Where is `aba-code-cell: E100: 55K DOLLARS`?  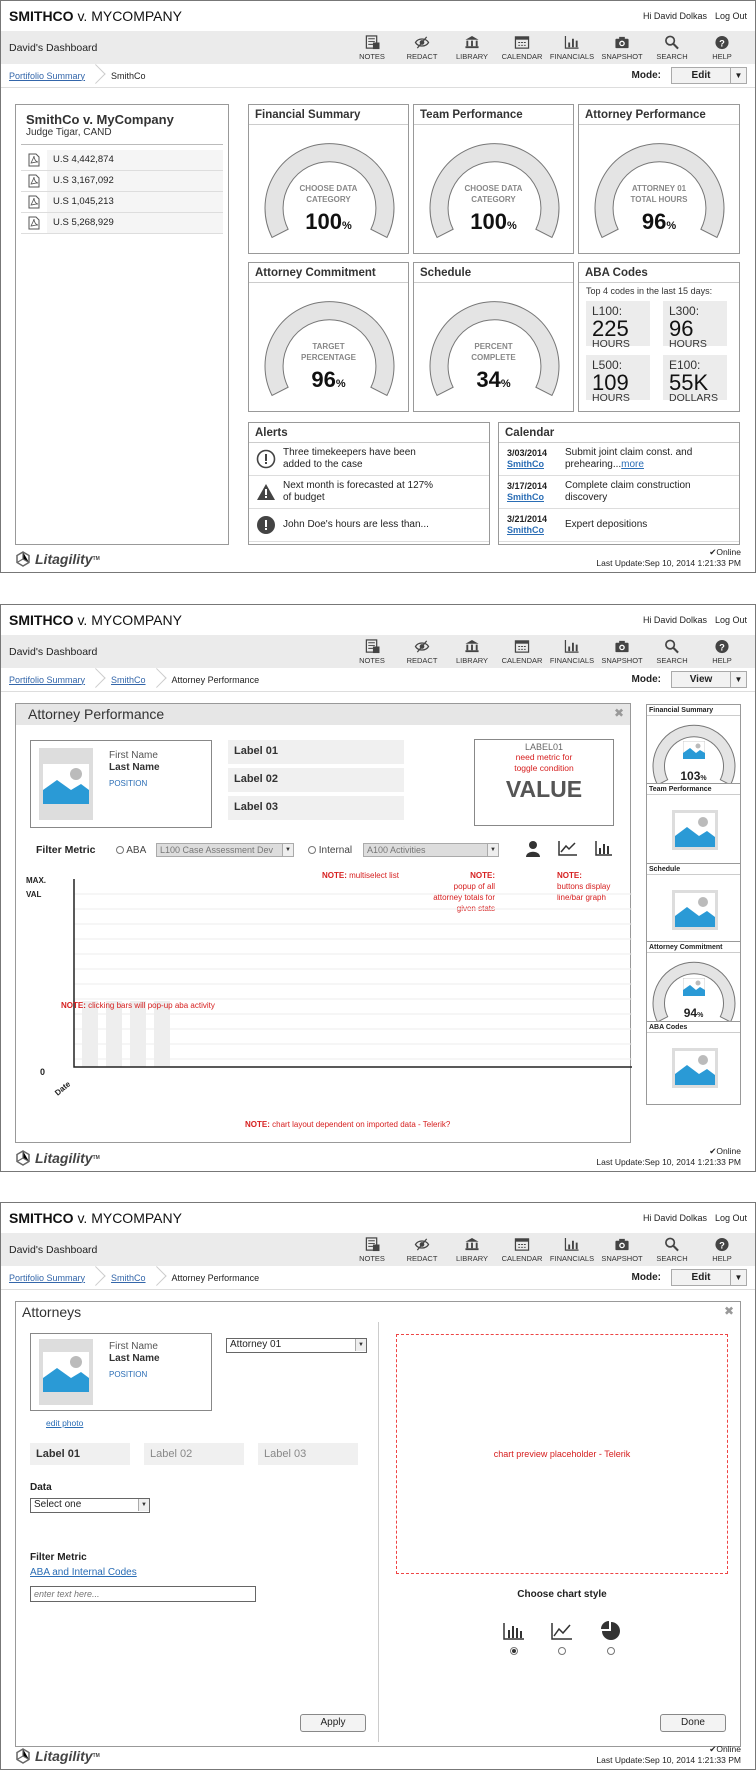
aba-code-cell: E100: 55K DOLLARS is located at coordinates (695, 379).